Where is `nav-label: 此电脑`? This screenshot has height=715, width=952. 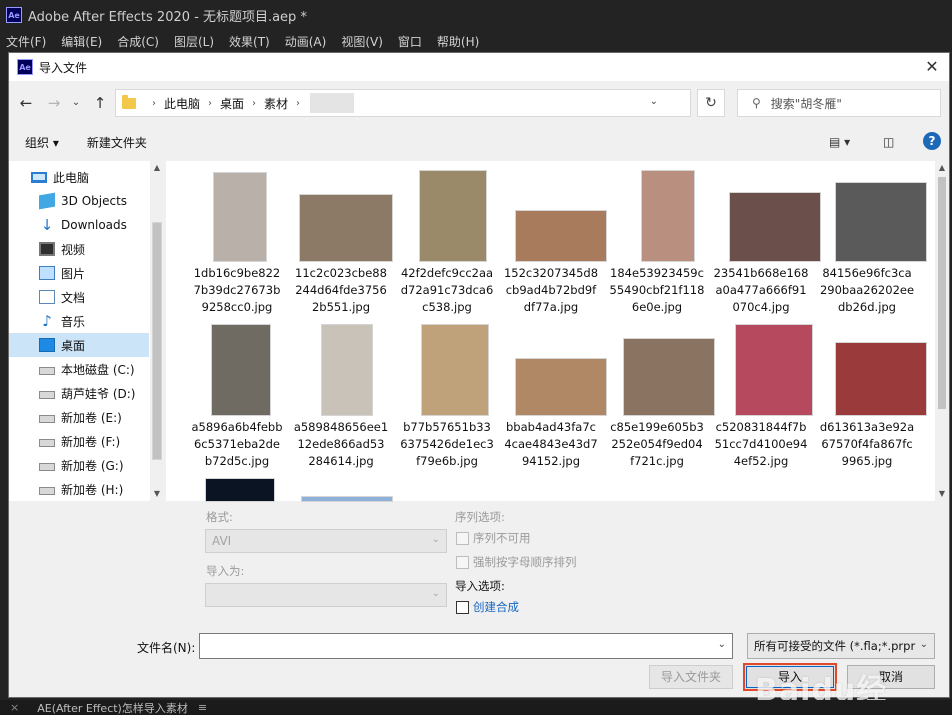 nav-label: 此电脑 is located at coordinates (71, 177).